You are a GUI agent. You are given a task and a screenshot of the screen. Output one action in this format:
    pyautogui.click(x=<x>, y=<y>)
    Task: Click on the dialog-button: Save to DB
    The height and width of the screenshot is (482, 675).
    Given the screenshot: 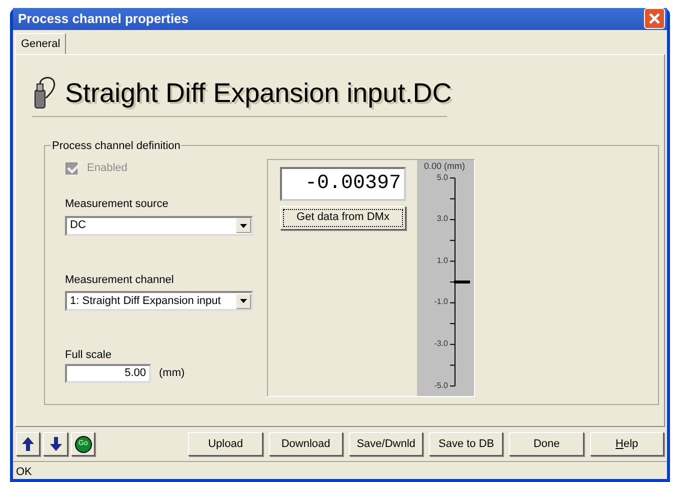 What is the action you would take?
    pyautogui.click(x=466, y=444)
    